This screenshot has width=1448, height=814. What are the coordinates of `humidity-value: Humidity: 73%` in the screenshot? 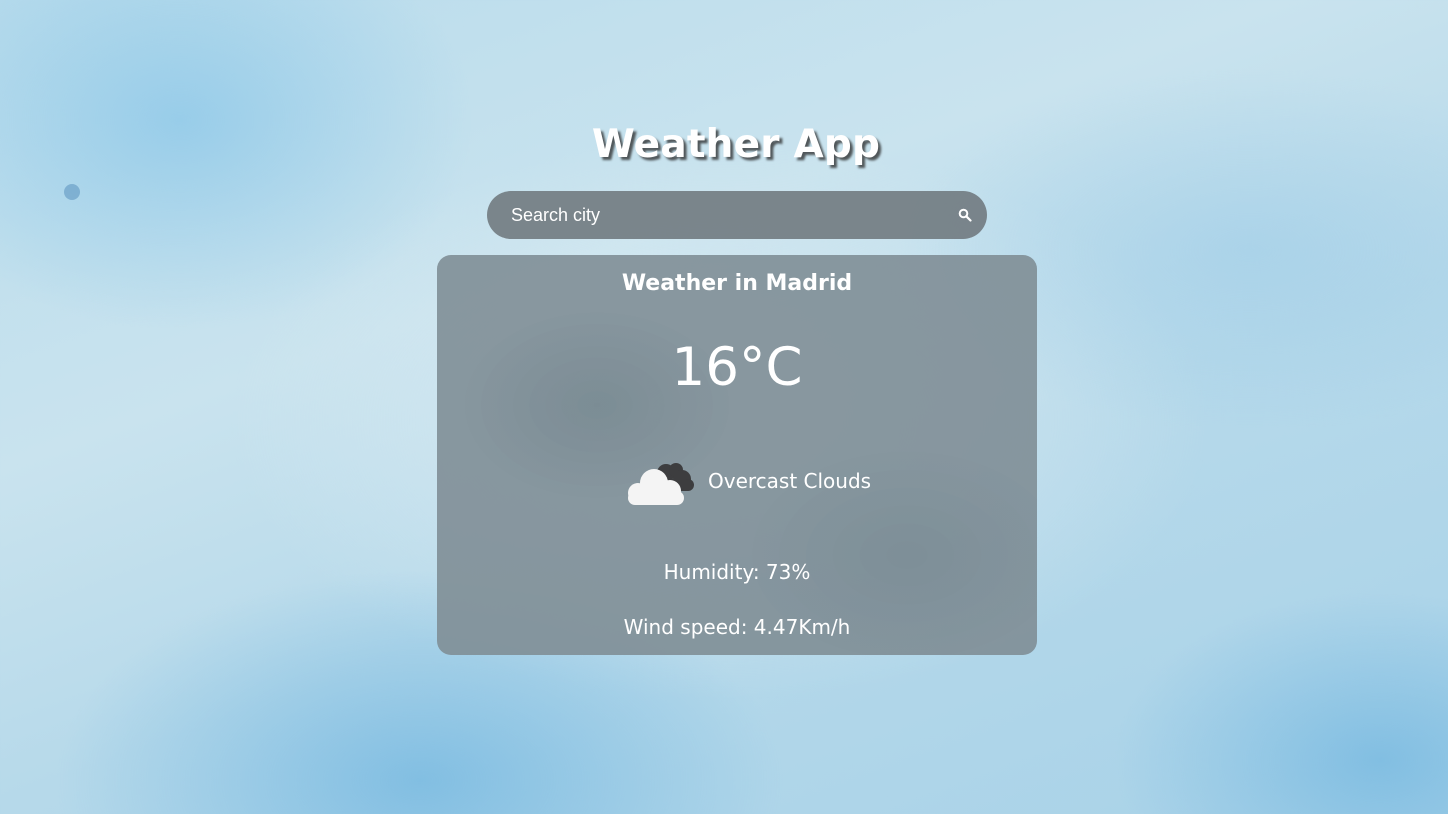 It's located at (737, 572).